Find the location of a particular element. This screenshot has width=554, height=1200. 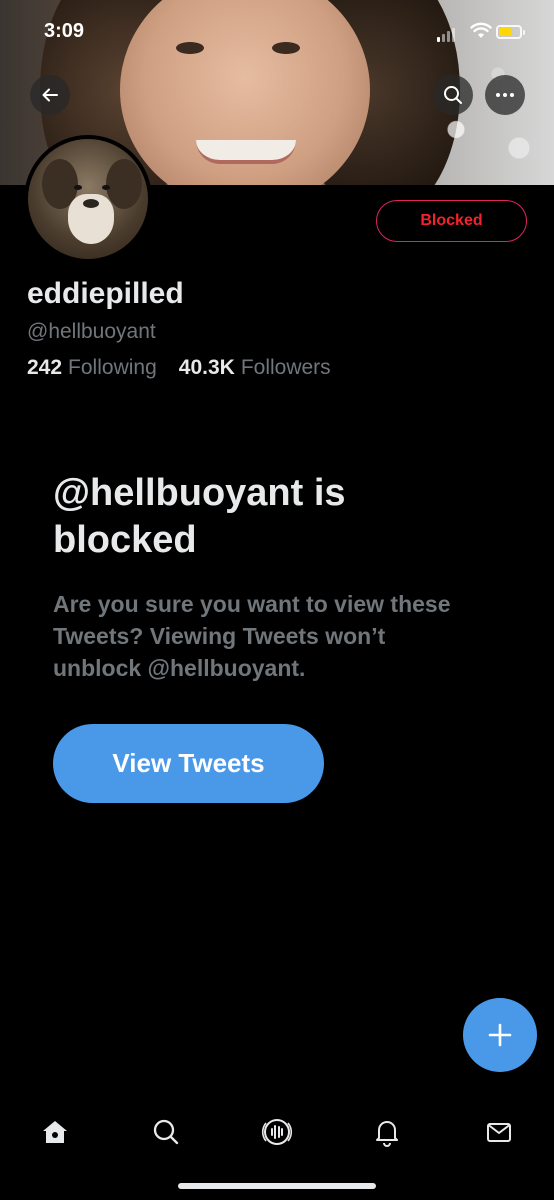

cellular-signal-icon is located at coordinates (446, 35).